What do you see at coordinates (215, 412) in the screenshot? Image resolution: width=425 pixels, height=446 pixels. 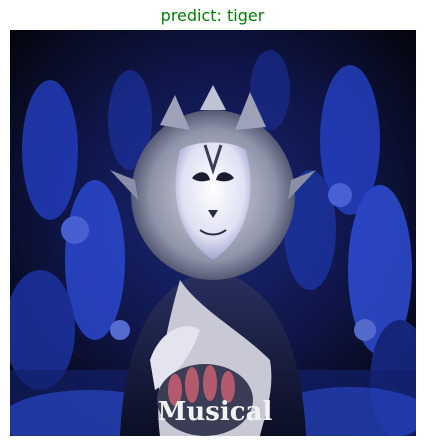 I see `musical-watermark: Musical` at bounding box center [215, 412].